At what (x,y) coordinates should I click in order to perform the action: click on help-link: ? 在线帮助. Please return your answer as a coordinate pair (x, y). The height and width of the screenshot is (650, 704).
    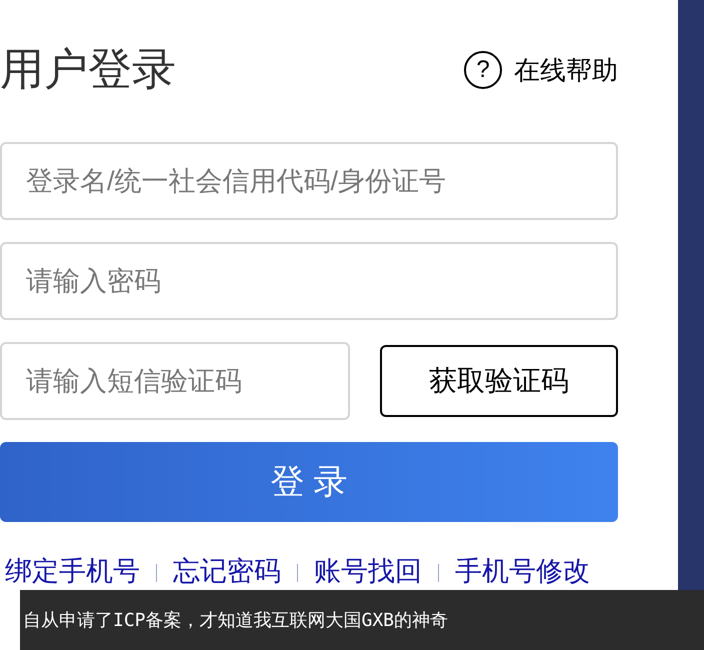
    Looking at the image, I should click on (541, 70).